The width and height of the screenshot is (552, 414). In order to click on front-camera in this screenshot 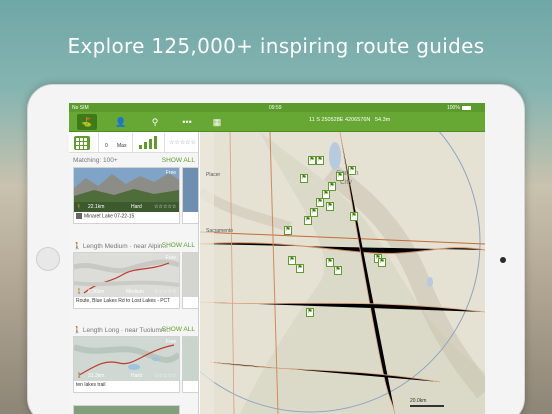, I will do `click(503, 260)`.